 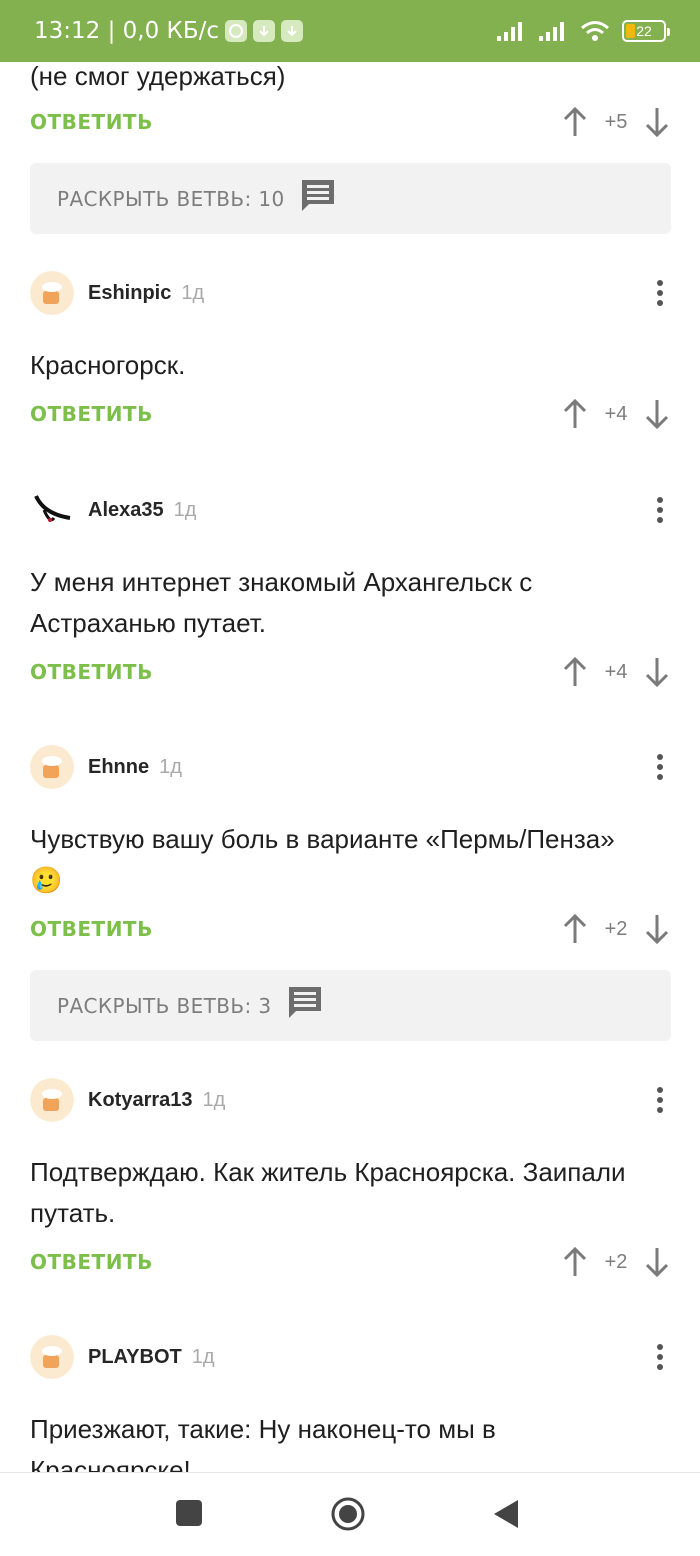 I want to click on wifi-icon, so click(x=595, y=31).